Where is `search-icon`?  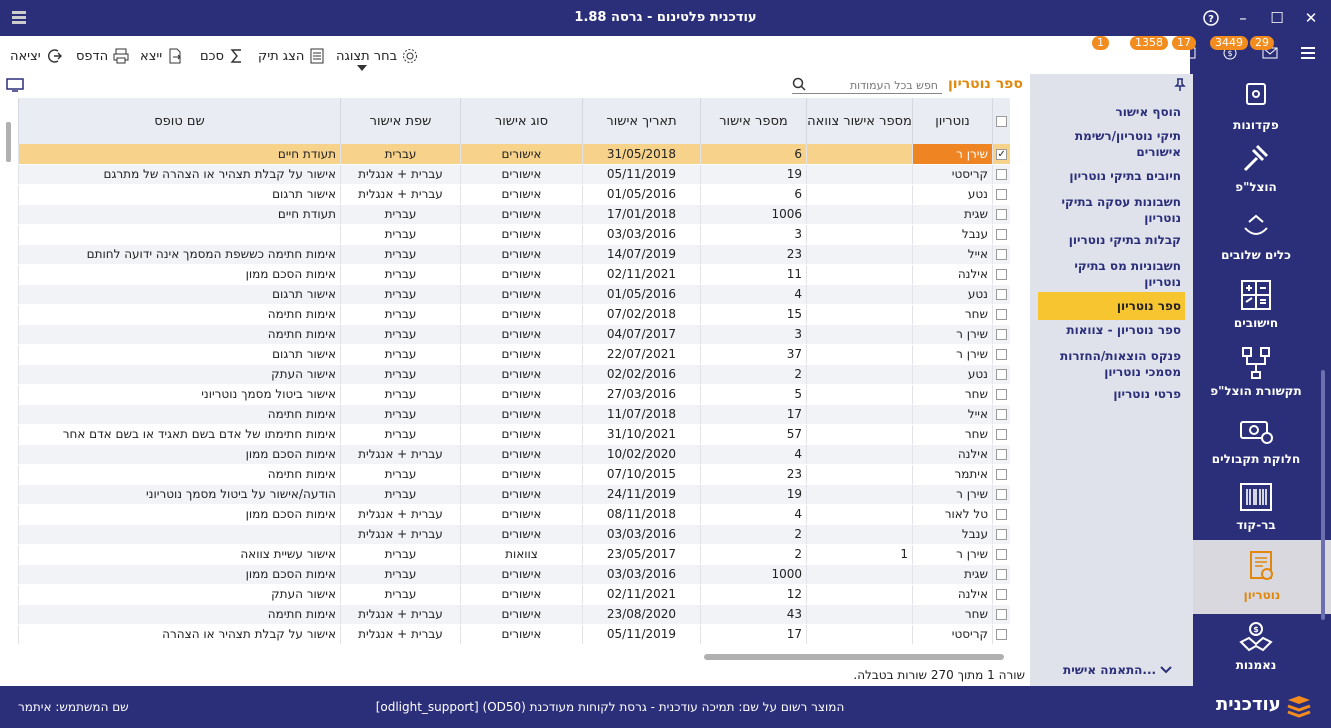 search-icon is located at coordinates (799, 84).